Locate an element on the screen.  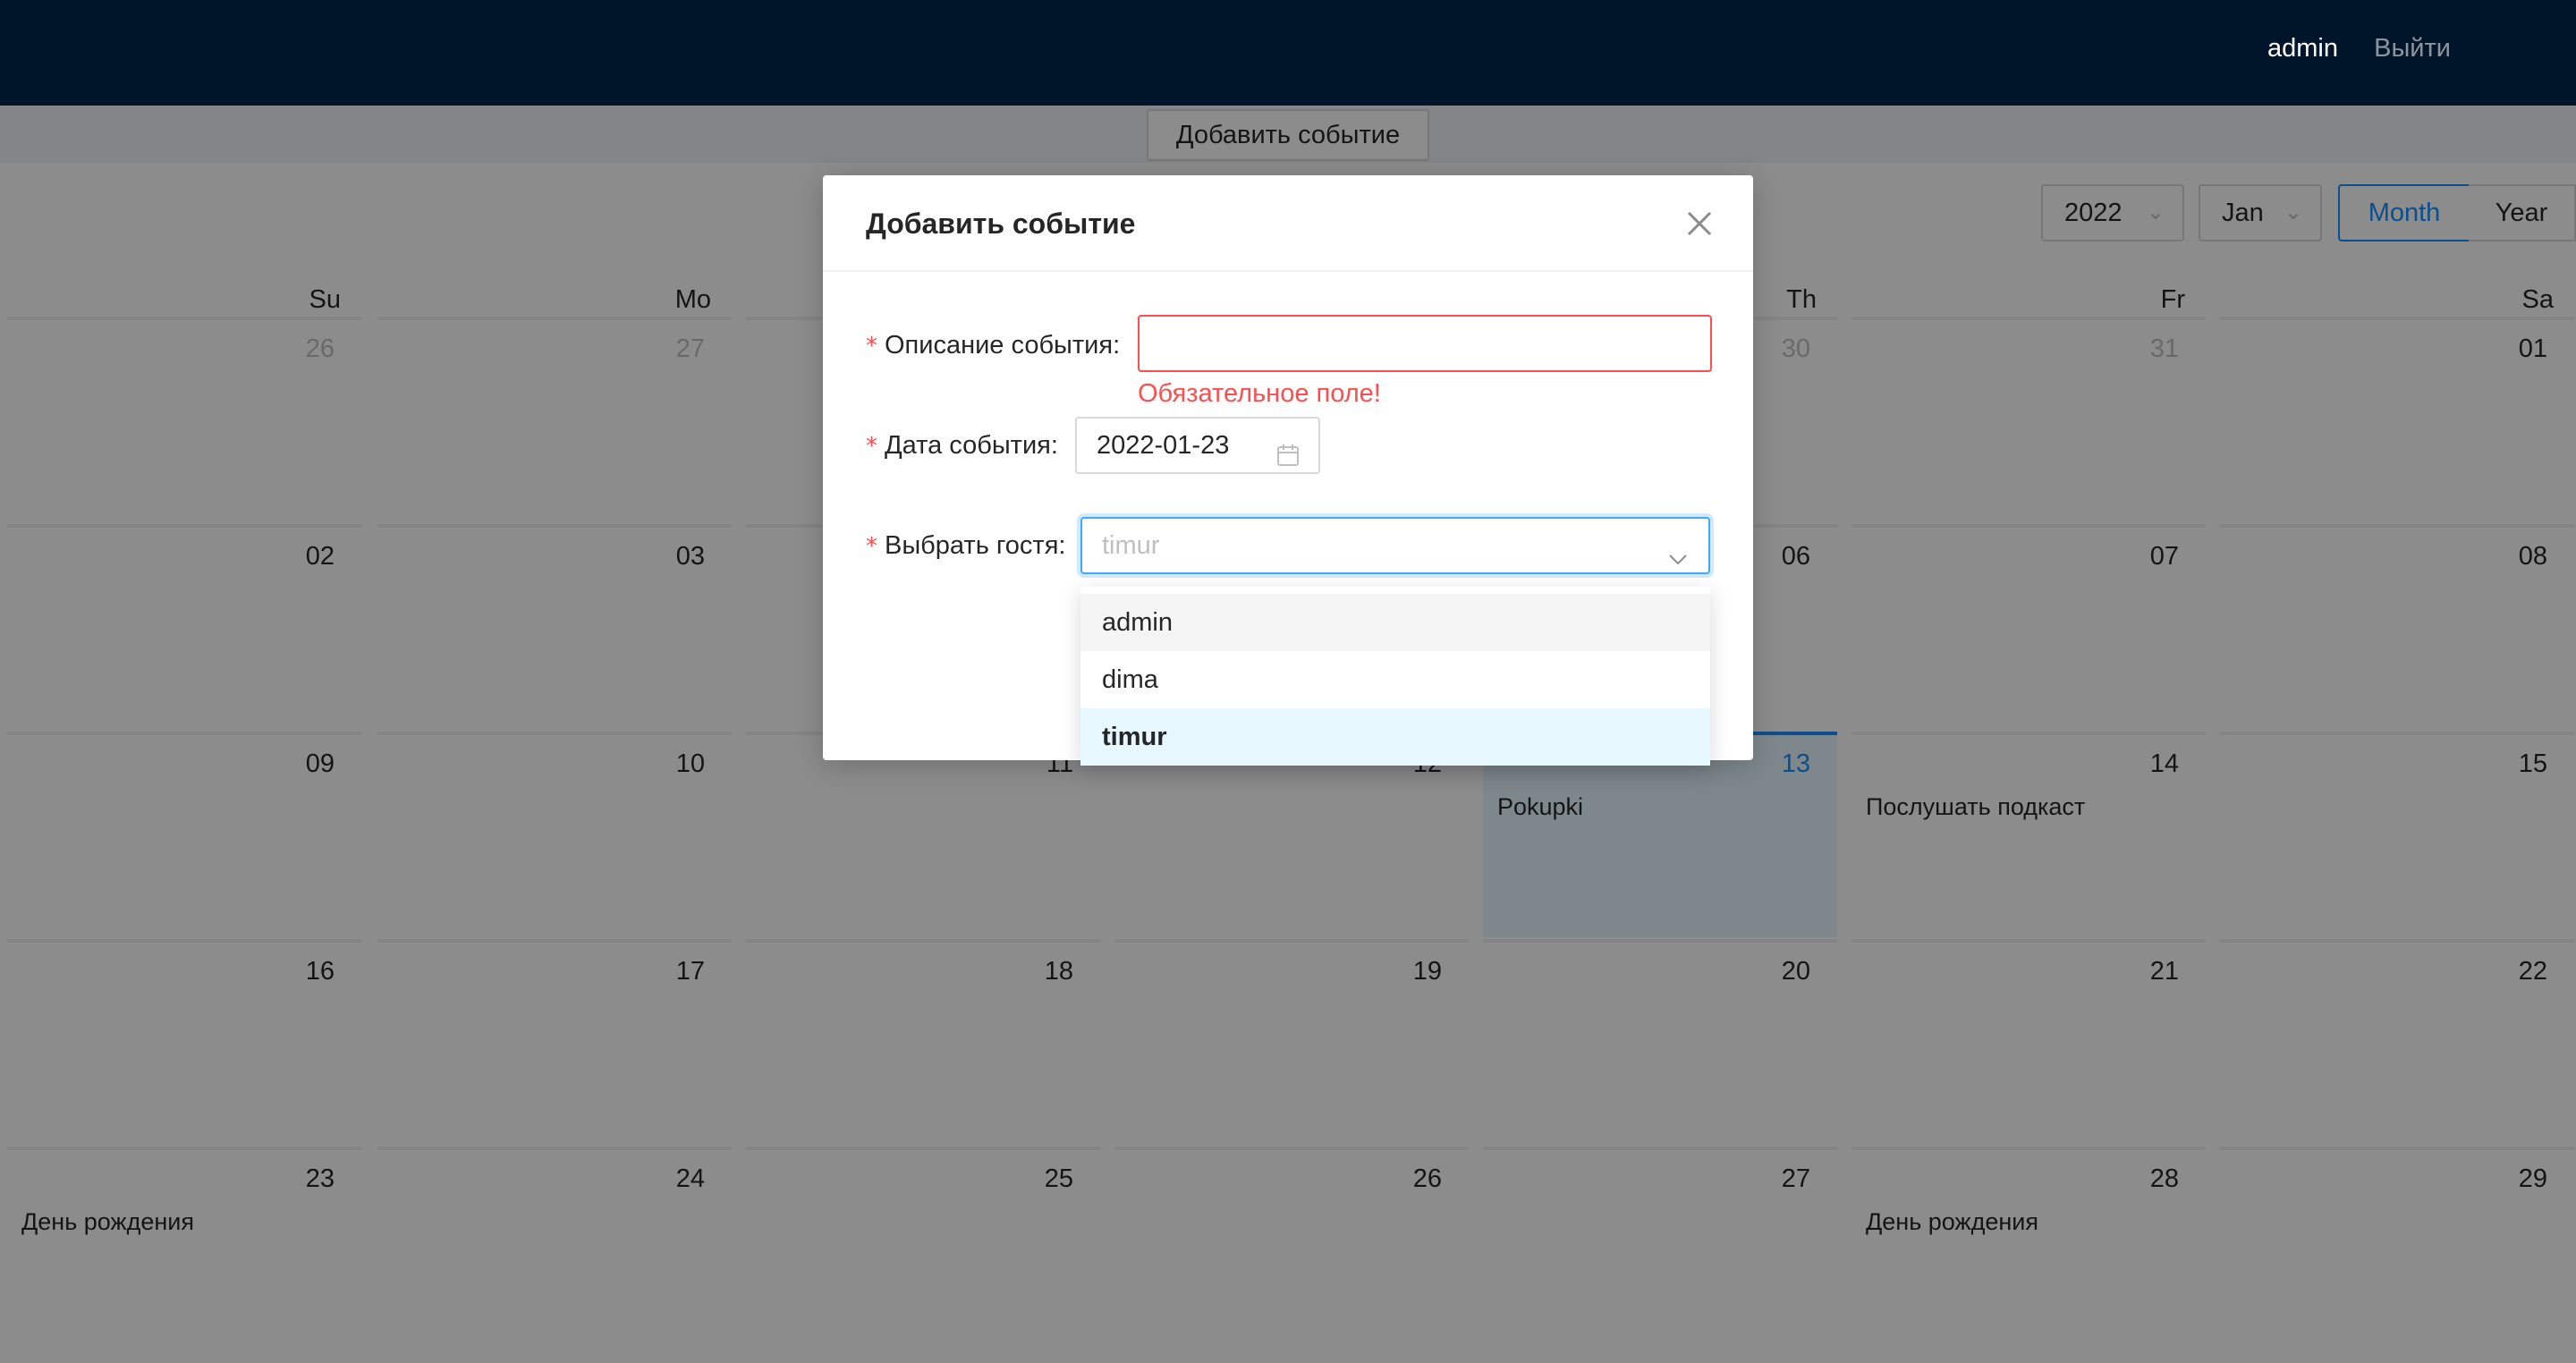
close-icon is located at coordinates (1699, 223).